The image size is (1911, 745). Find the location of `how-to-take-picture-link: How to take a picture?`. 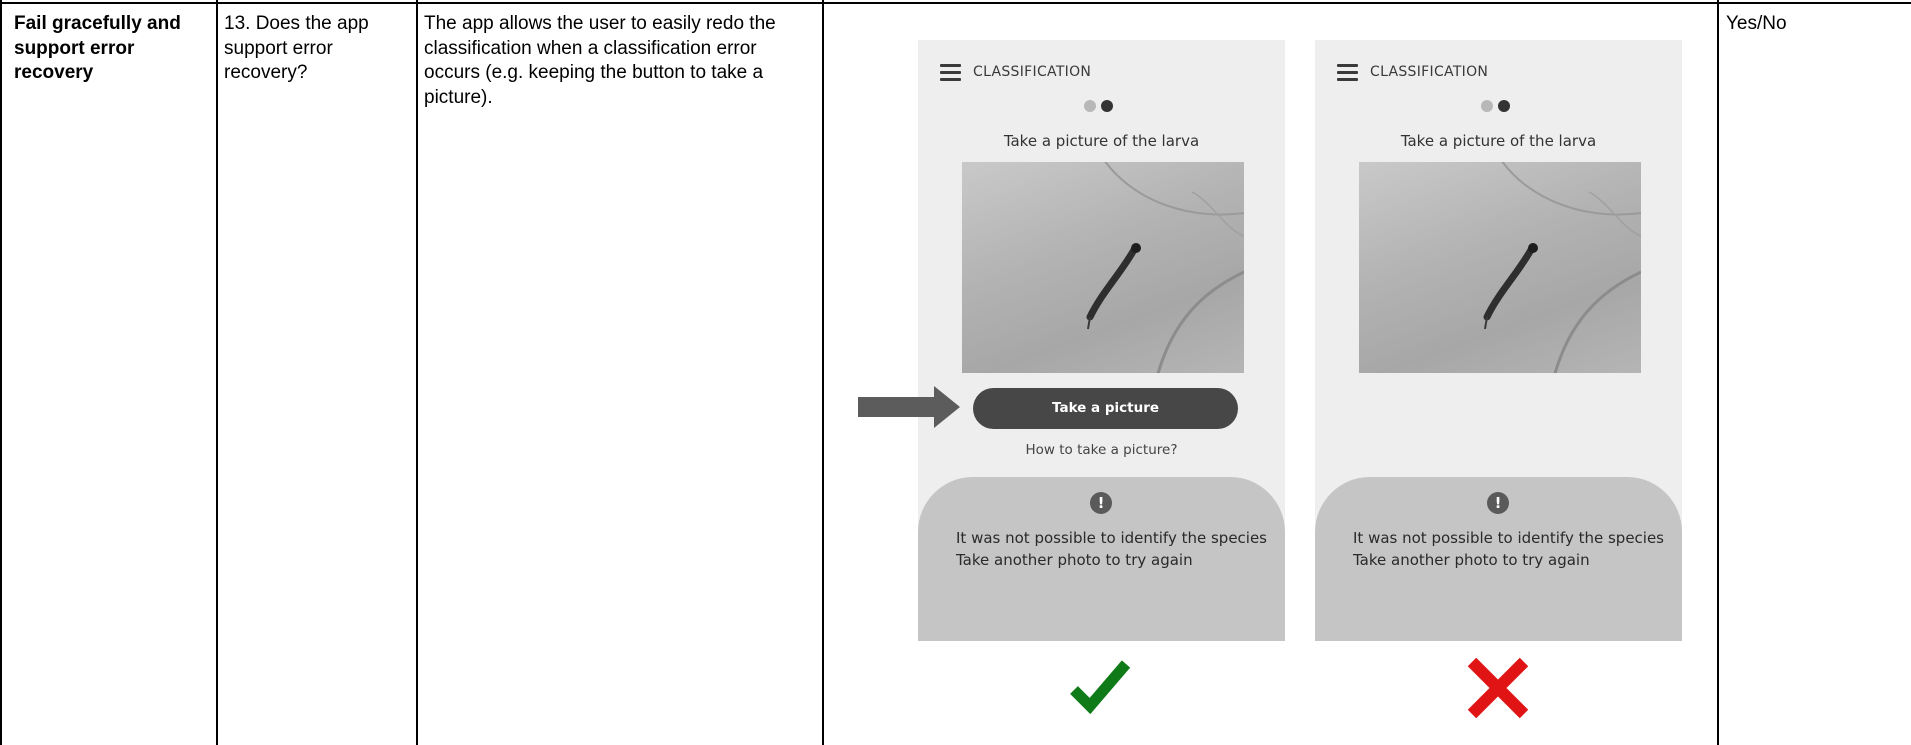

how-to-take-picture-link: How to take a picture? is located at coordinates (1101, 450).